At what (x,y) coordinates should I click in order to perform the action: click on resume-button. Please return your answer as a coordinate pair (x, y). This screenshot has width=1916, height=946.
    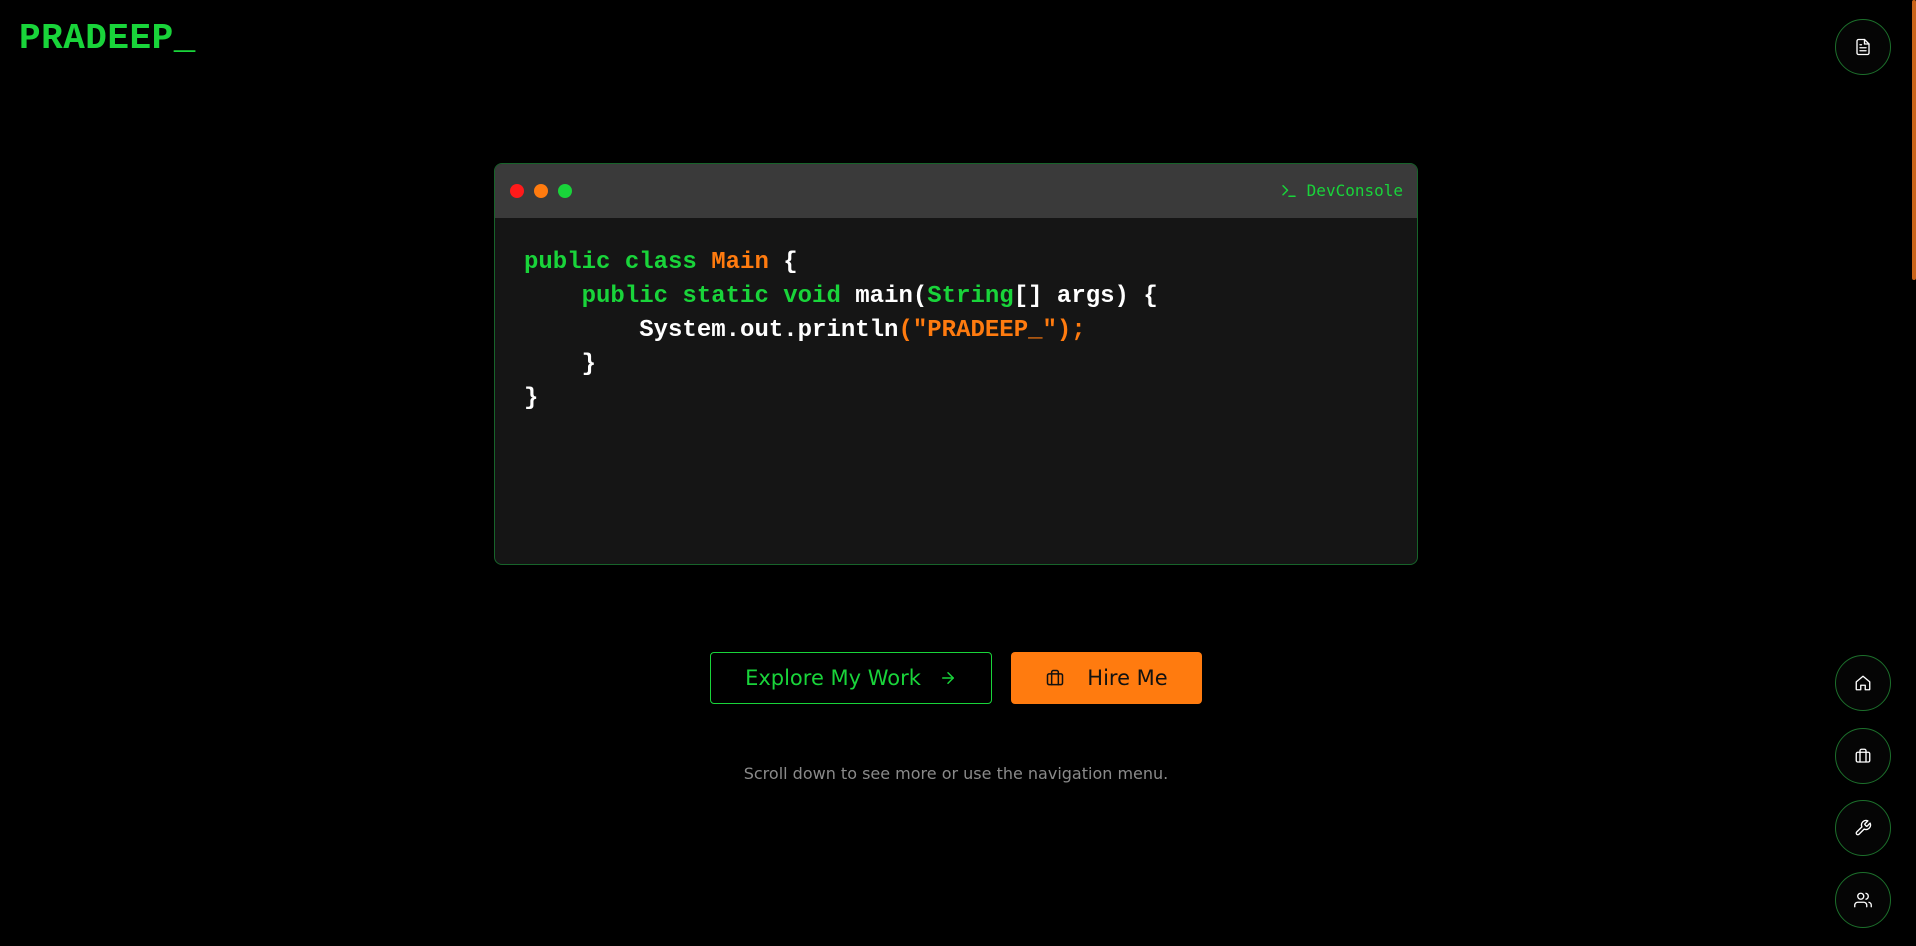
    Looking at the image, I should click on (1863, 47).